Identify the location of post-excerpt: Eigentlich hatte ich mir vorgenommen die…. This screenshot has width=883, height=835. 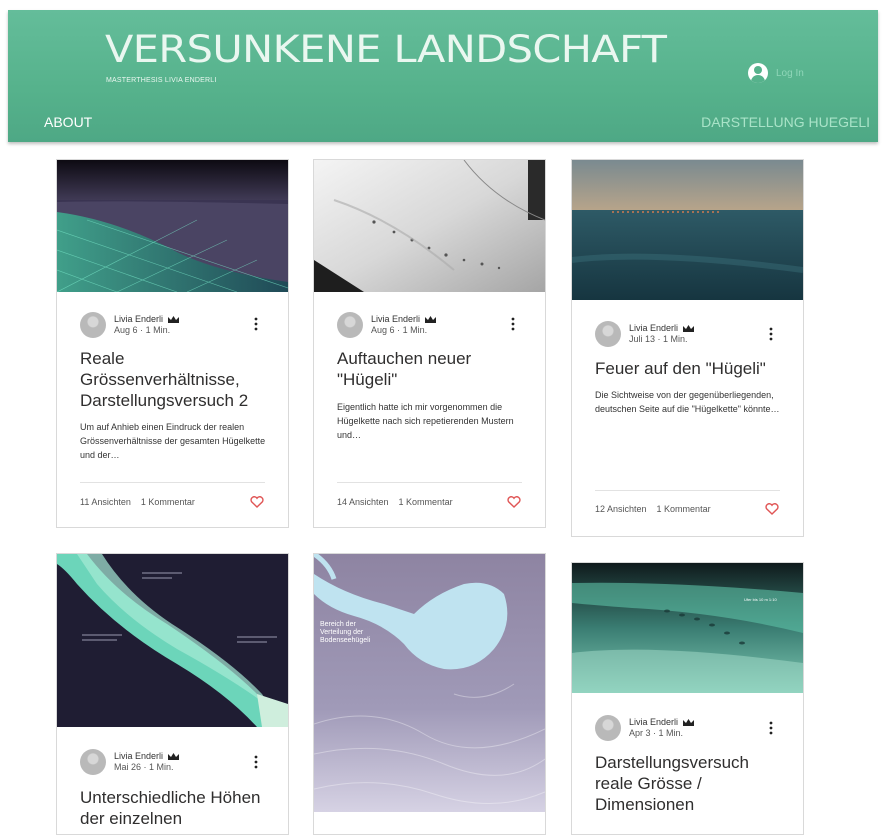
(425, 421).